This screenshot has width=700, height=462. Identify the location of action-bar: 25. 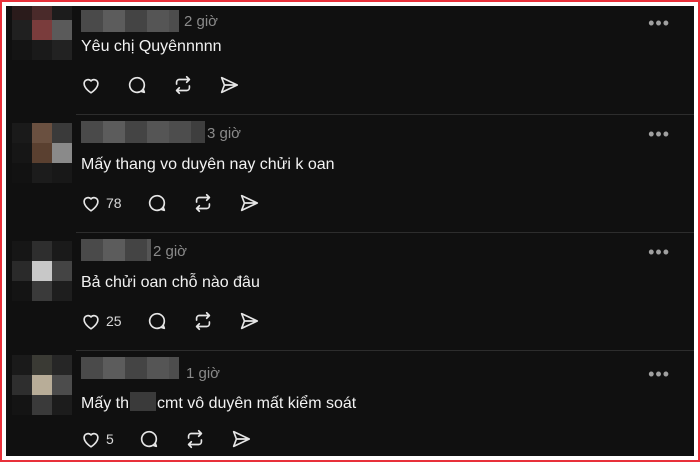
(182, 321).